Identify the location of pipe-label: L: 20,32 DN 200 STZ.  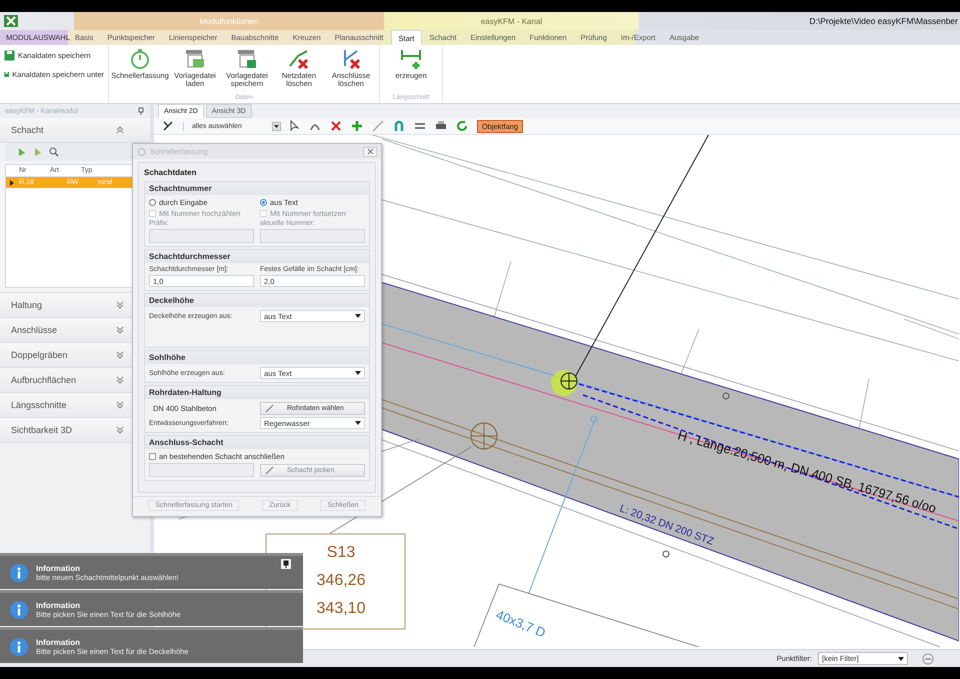
(667, 525).